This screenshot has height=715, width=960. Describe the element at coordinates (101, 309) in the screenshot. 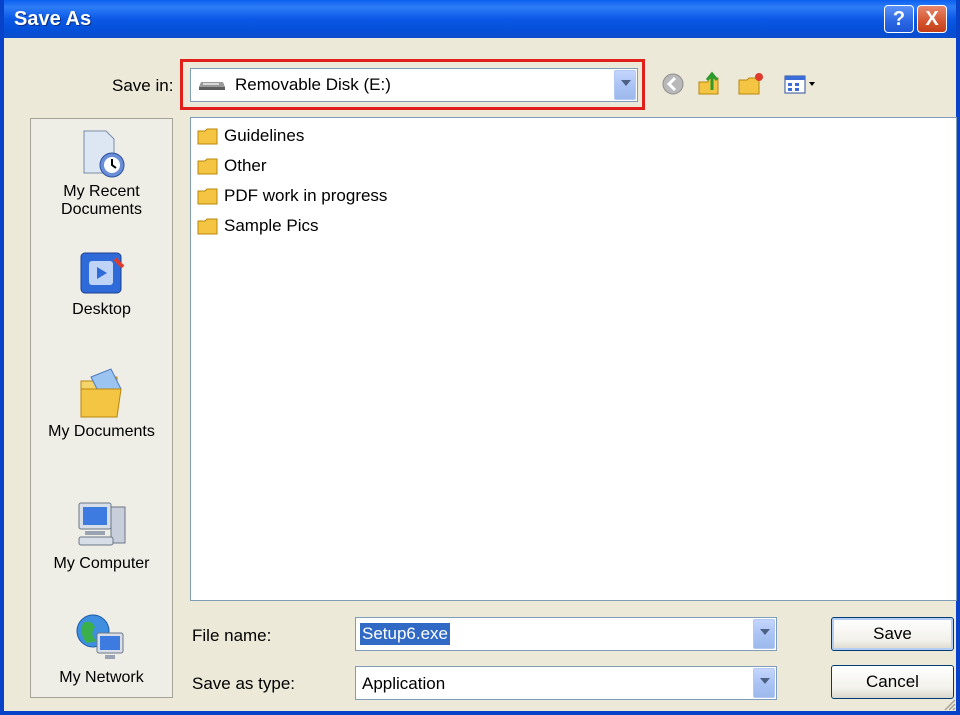

I see `place-label-line1: Desktop` at that location.